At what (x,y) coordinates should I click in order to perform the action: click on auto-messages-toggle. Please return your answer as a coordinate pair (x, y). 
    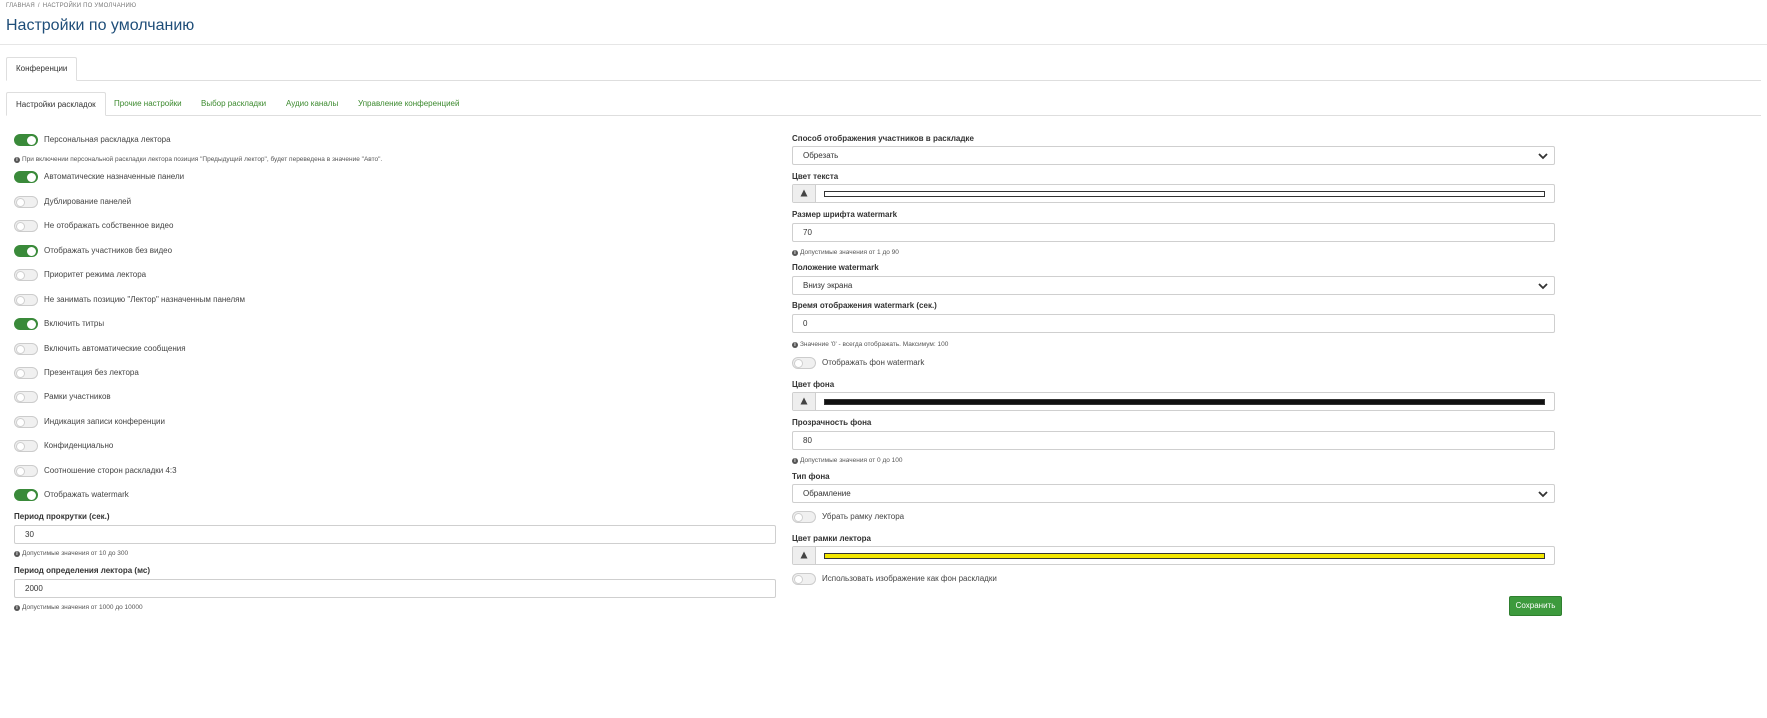
    Looking at the image, I should click on (26, 349).